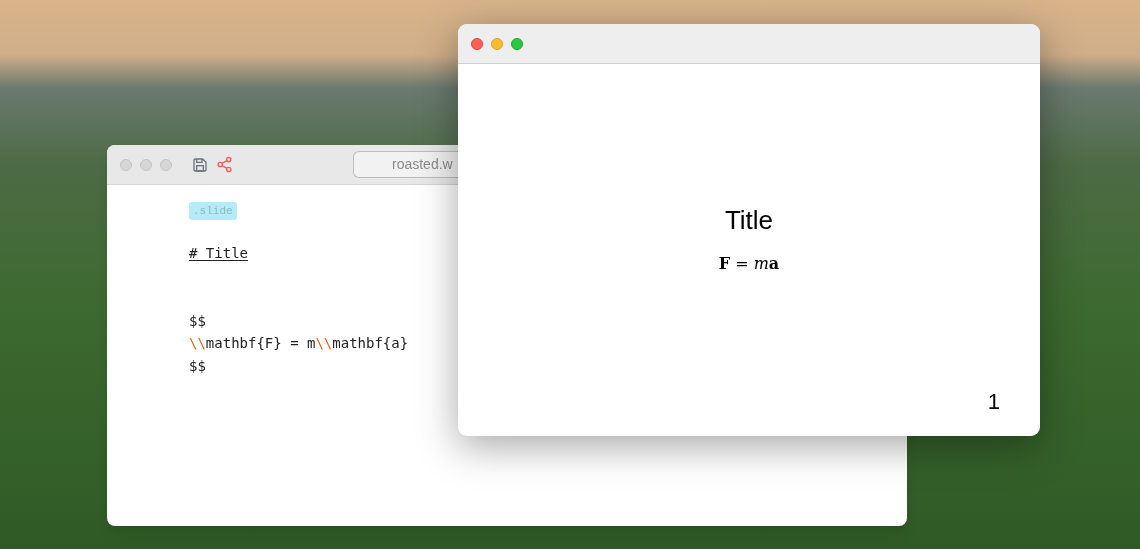 Image resolution: width=1140 pixels, height=549 pixels. Describe the element at coordinates (224, 164) in the screenshot. I see `share-icon` at that location.